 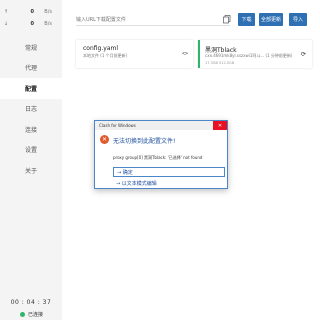 I want to click on profile-name: config.yaml, so click(x=101, y=48).